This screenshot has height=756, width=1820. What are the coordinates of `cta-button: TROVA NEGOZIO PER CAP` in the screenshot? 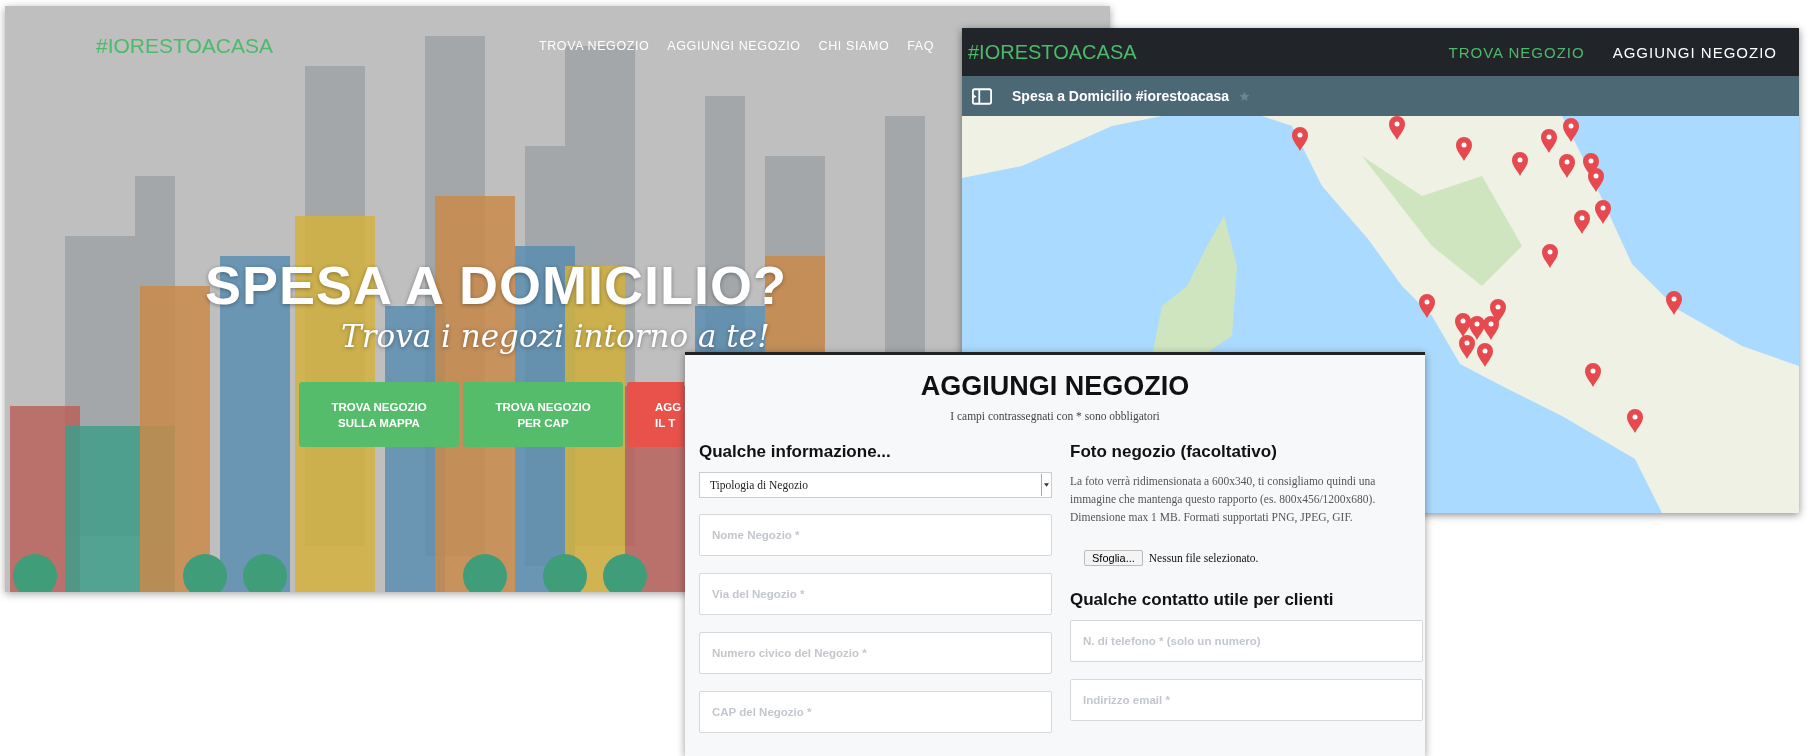 It's located at (543, 414).